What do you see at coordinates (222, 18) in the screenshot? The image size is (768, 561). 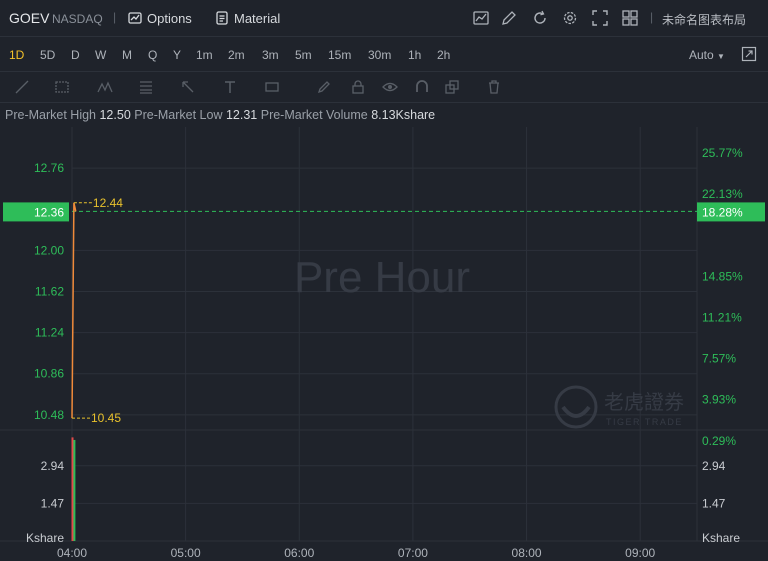 I see `document-icon` at bounding box center [222, 18].